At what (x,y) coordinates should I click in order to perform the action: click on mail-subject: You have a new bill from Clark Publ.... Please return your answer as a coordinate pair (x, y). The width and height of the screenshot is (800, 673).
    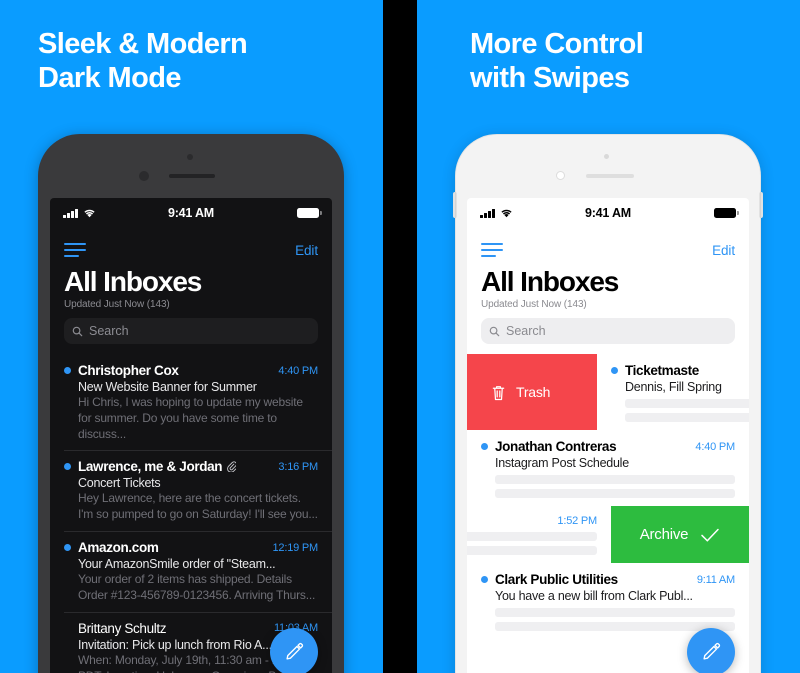
    Looking at the image, I should click on (594, 596).